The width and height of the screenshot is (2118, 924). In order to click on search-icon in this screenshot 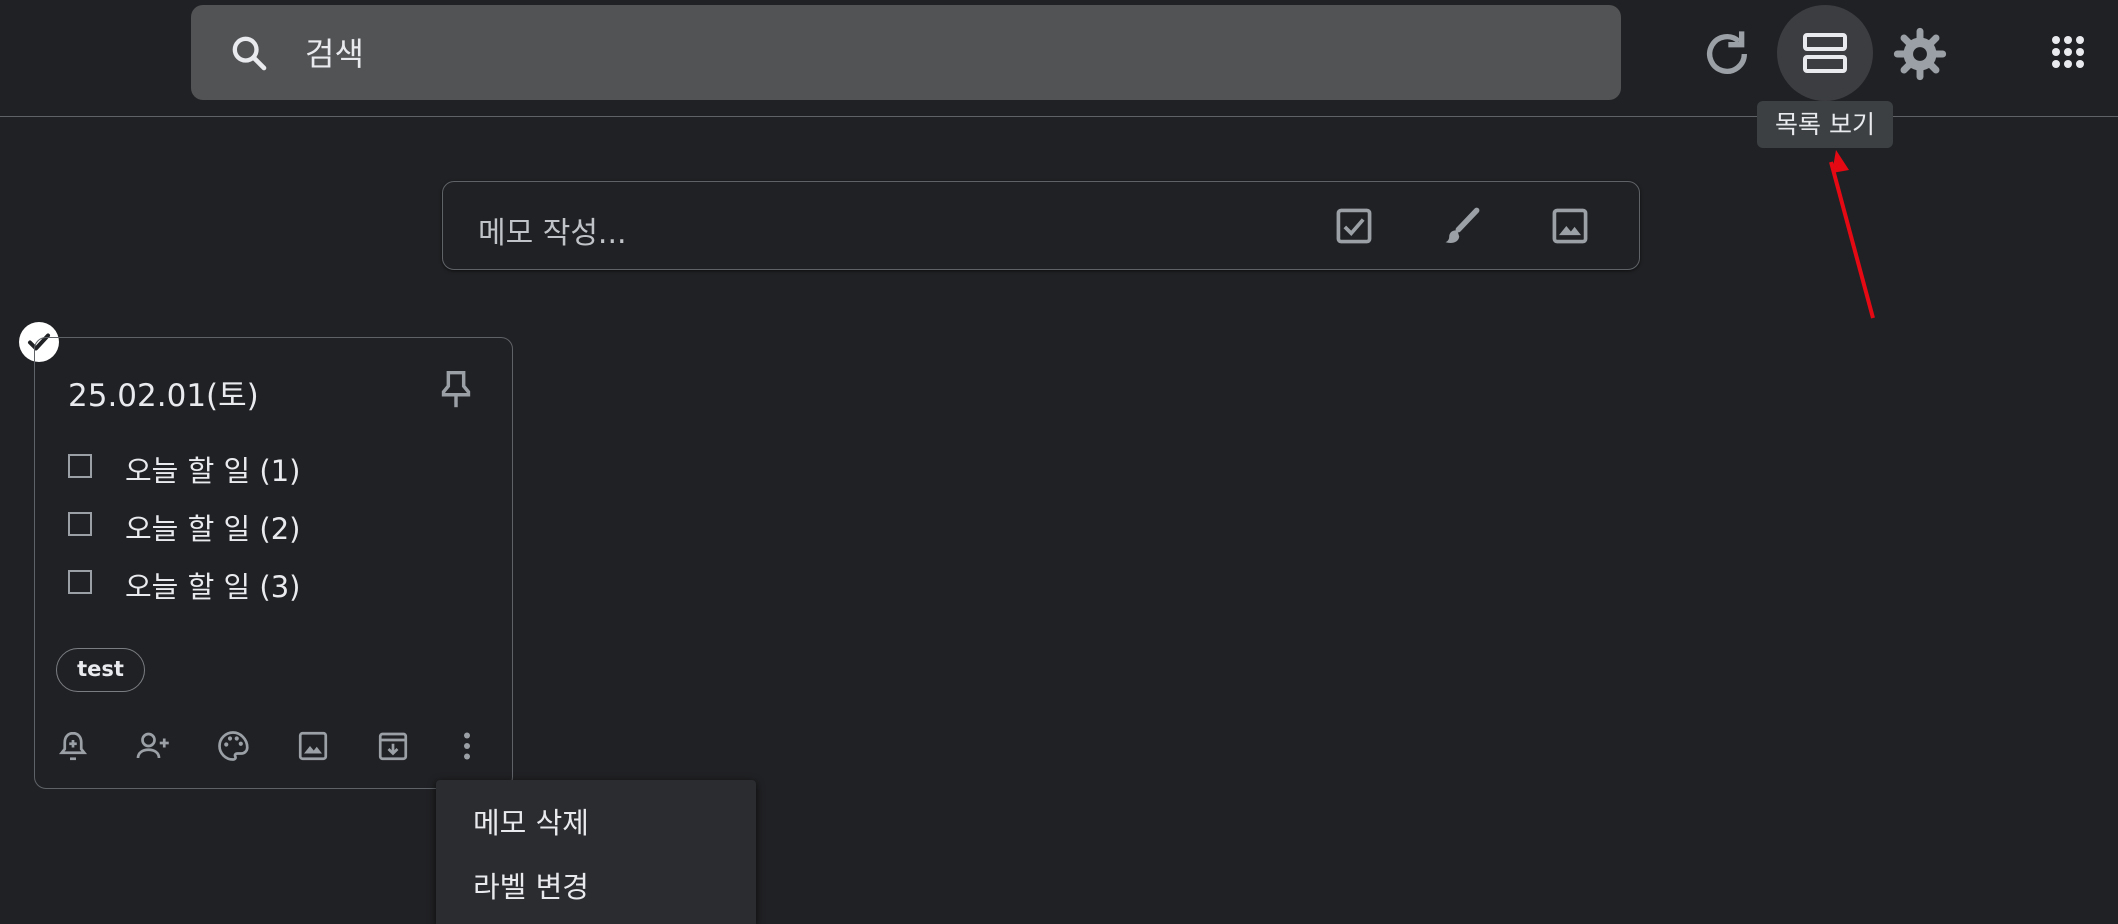, I will do `click(249, 53)`.